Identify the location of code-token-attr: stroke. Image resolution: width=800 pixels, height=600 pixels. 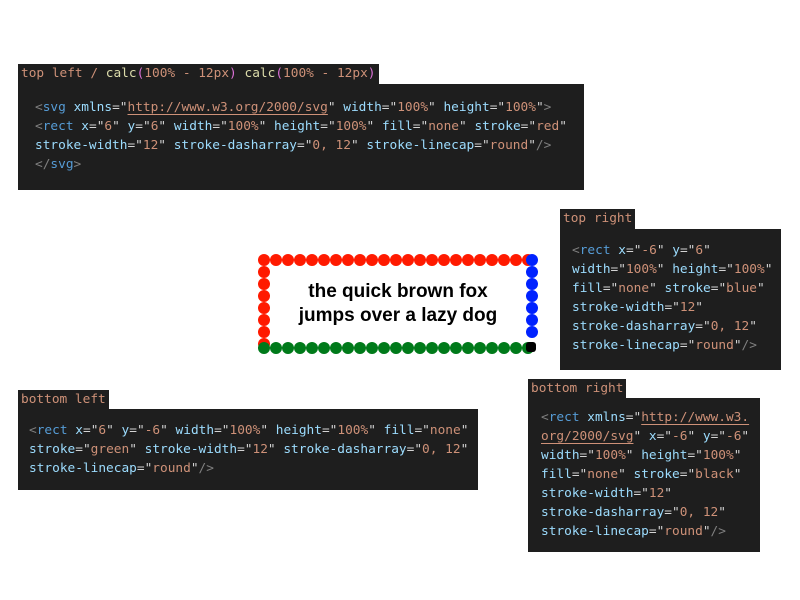
(52, 449).